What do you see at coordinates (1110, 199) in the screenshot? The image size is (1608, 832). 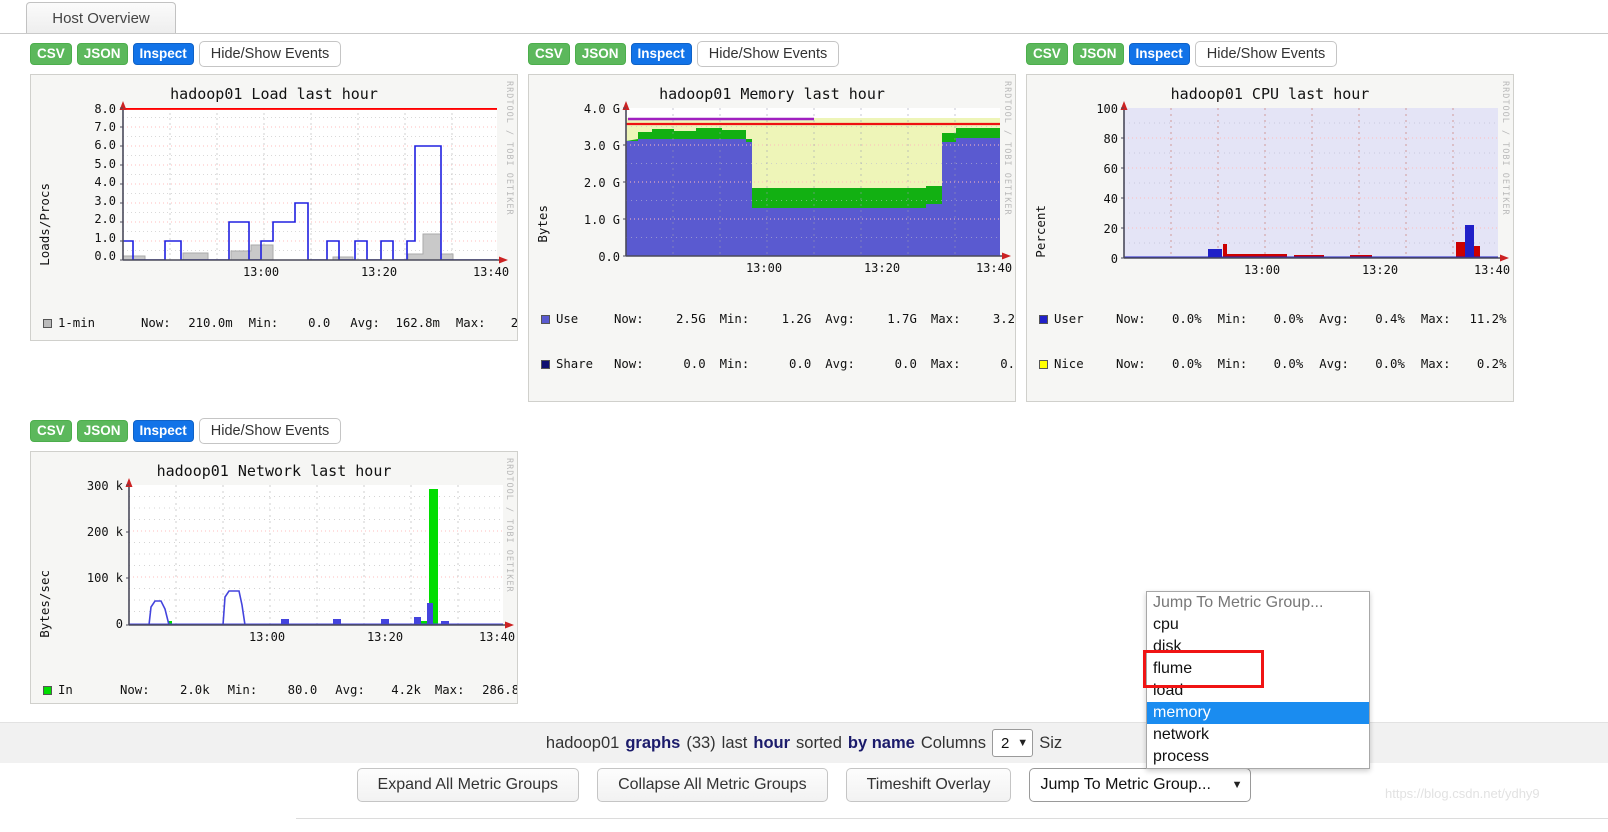 I see `cpu-ytick: 40` at bounding box center [1110, 199].